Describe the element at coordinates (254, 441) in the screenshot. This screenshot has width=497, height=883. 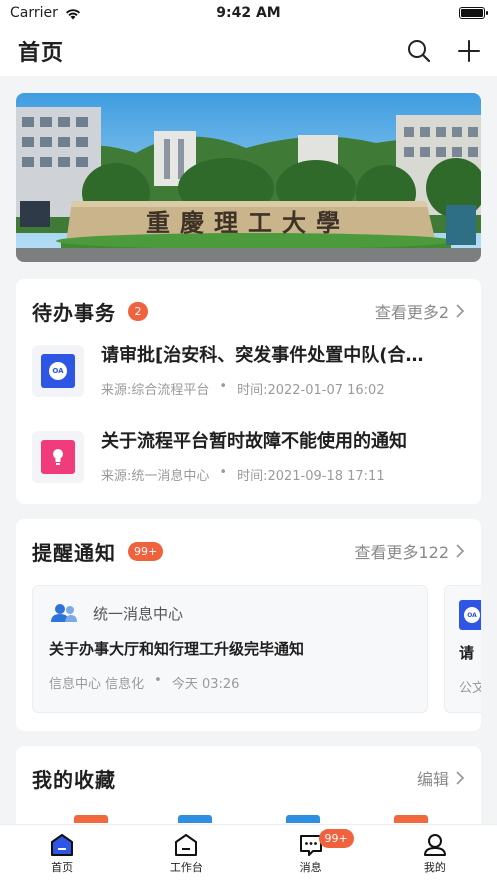
I see `todo-item-title: 关于流程平台暂时故障不能使用的通知` at that location.